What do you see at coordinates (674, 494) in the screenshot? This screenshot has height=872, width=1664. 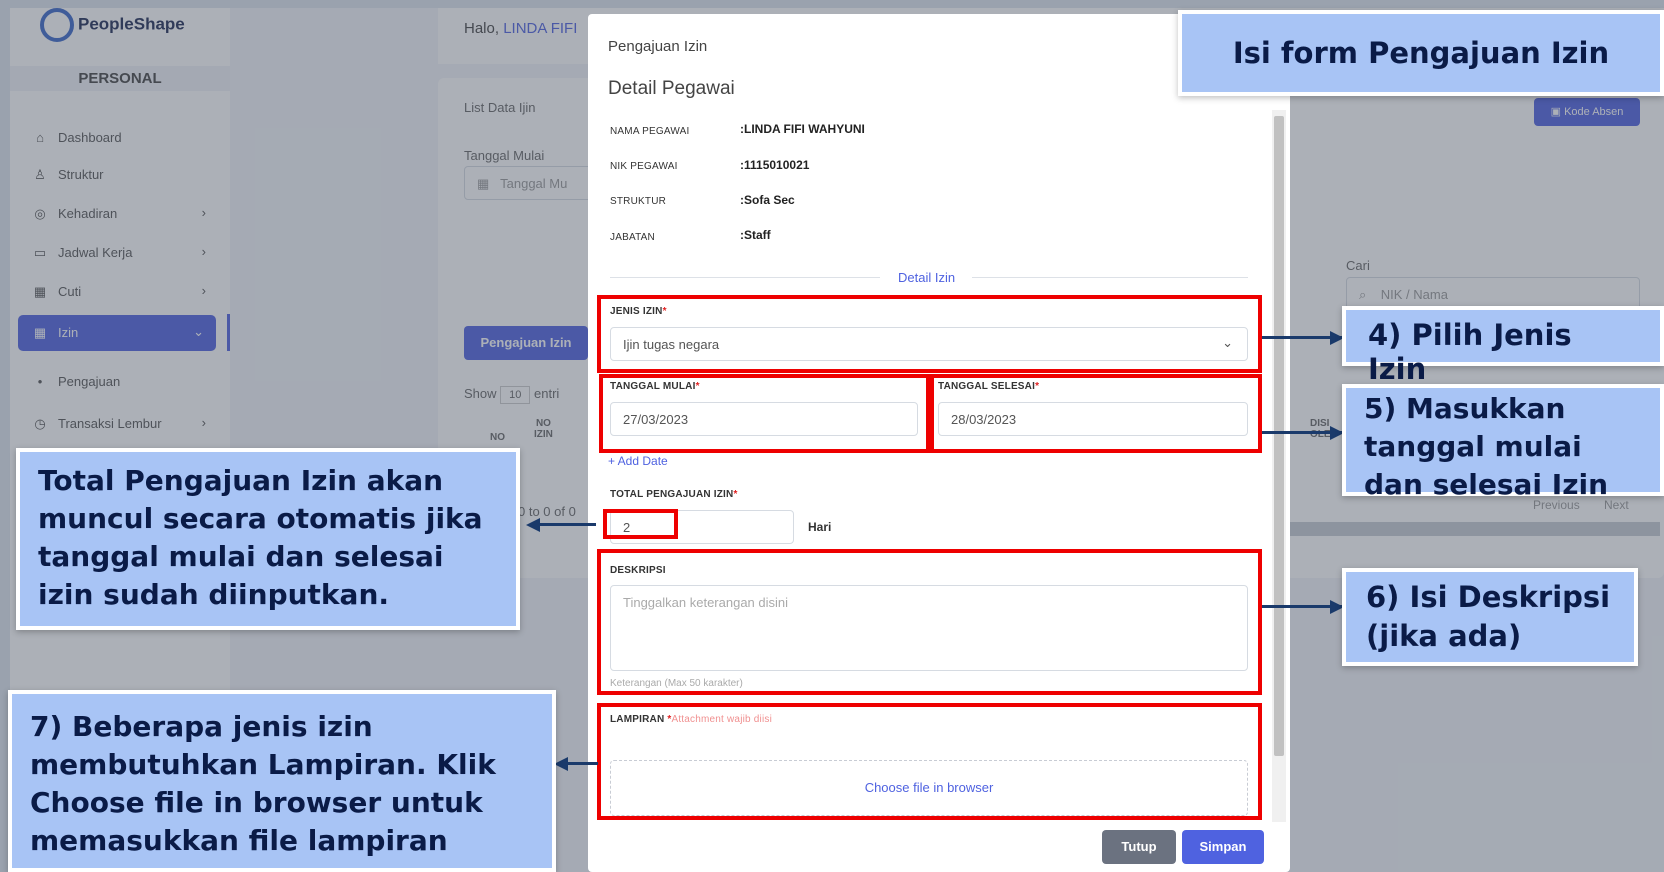 I see `total-label: TOTAL PENGAJUAN IZIN*` at bounding box center [674, 494].